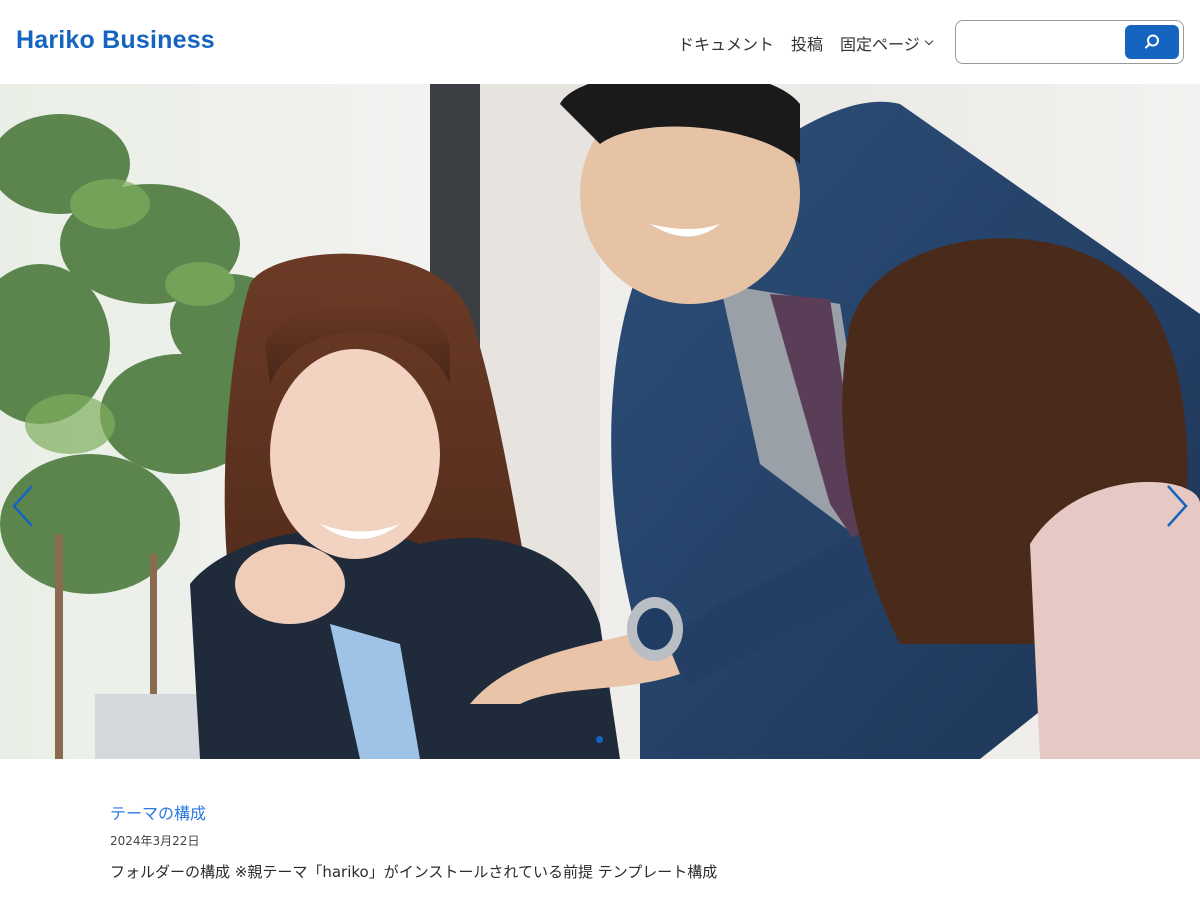  I want to click on slider-prev-button, so click(23, 506).